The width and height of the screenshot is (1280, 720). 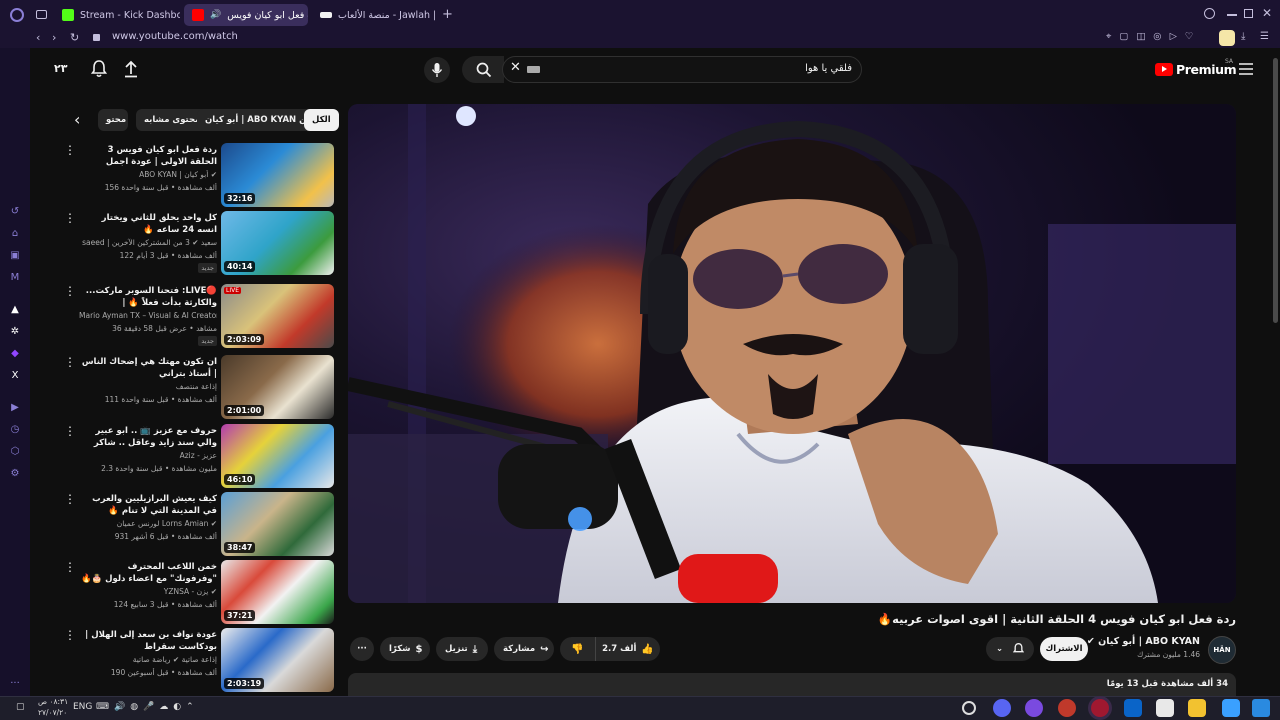 I want to click on x-sidebar-icon: X, so click(x=15, y=376).